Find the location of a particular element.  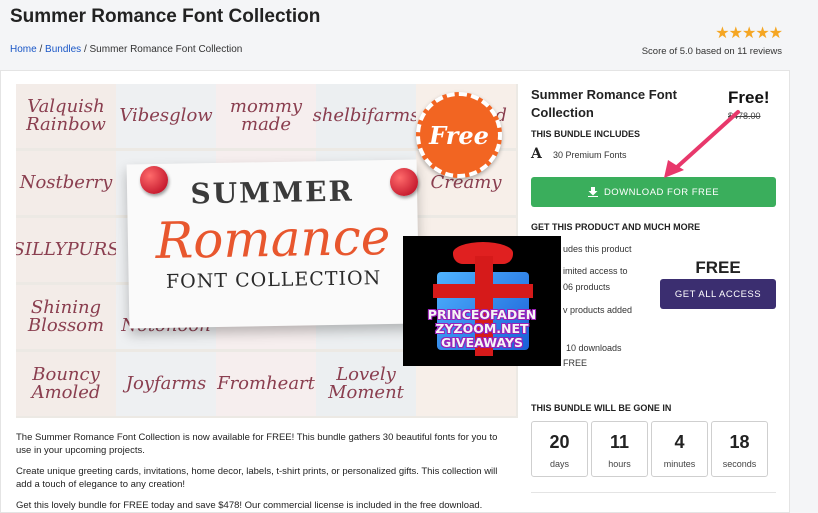

font-sample-tile: mommy made is located at coordinates (266, 116).